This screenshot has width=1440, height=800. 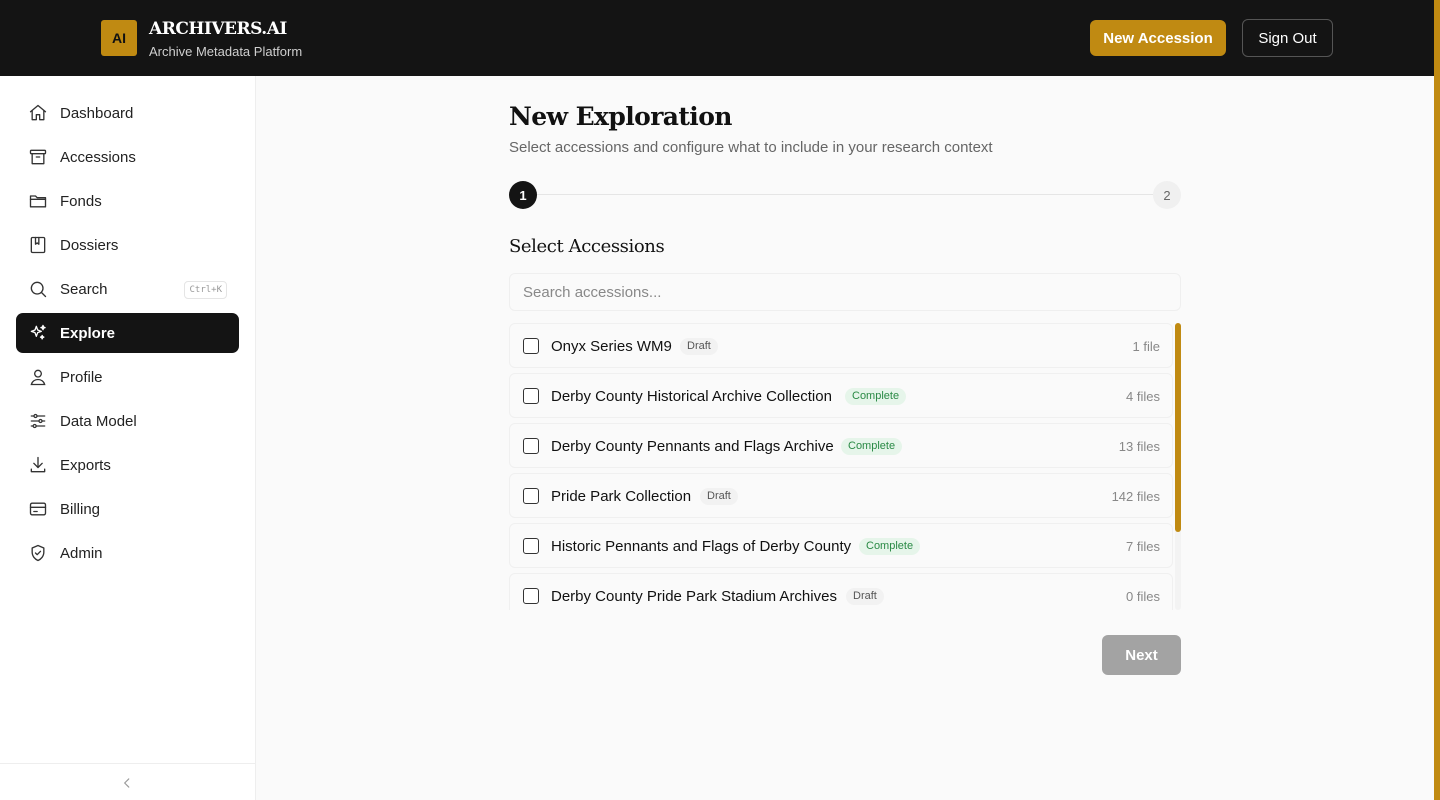 I want to click on sidebar-item-data-model: Data Model, so click(x=127, y=421).